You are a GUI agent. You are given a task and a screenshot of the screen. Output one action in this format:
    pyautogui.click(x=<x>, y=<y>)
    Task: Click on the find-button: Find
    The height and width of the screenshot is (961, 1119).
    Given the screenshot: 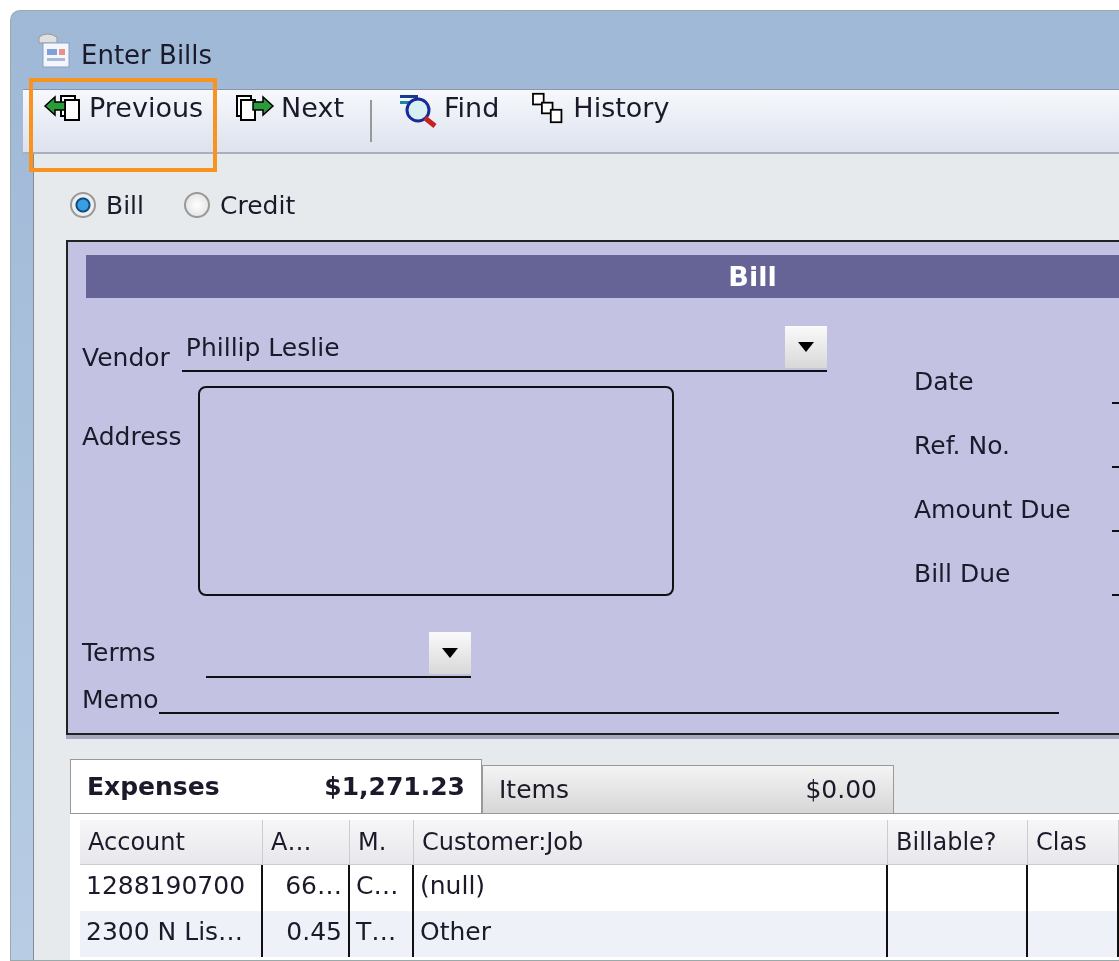 What is the action you would take?
    pyautogui.click(x=449, y=125)
    